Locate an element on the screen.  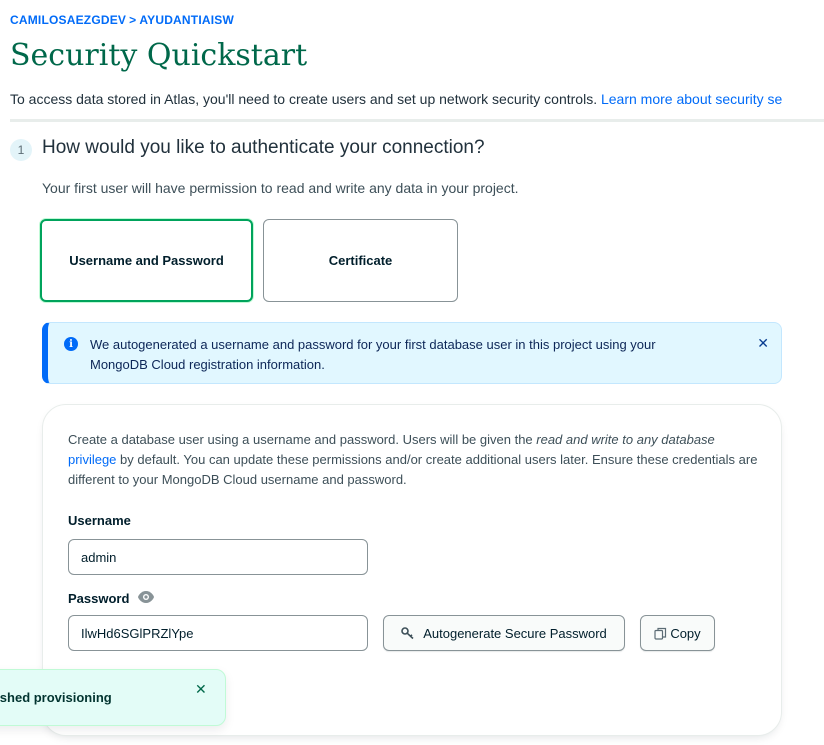
eye-icon is located at coordinates (146, 597).